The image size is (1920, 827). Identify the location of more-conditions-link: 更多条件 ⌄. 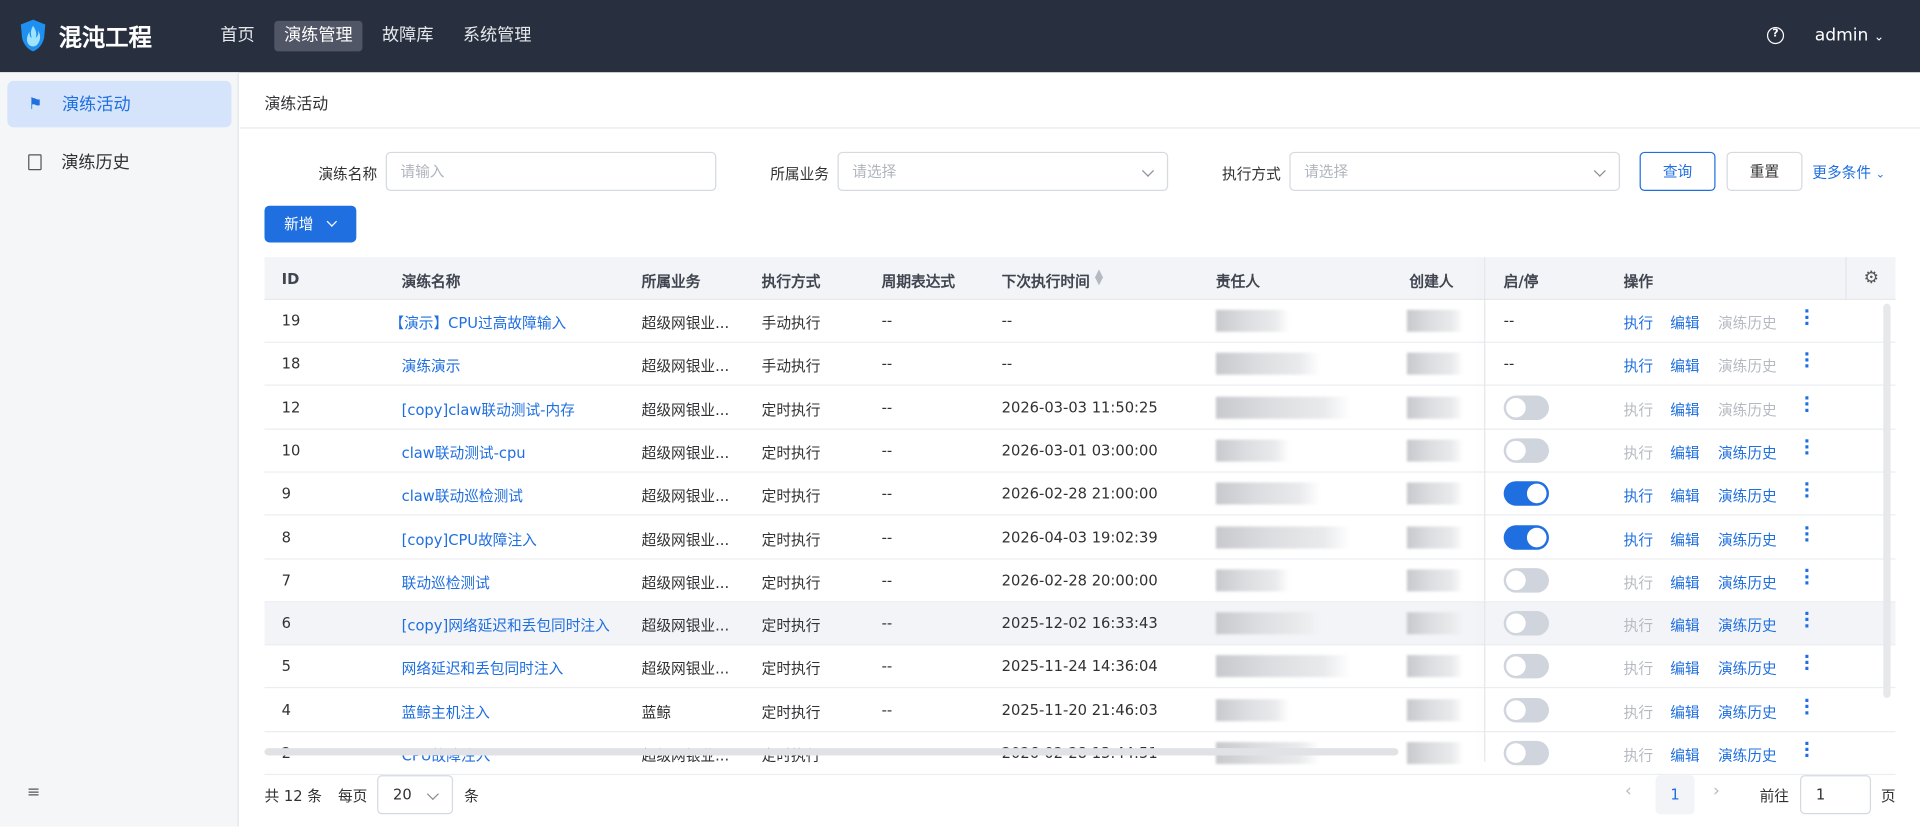
(1848, 172).